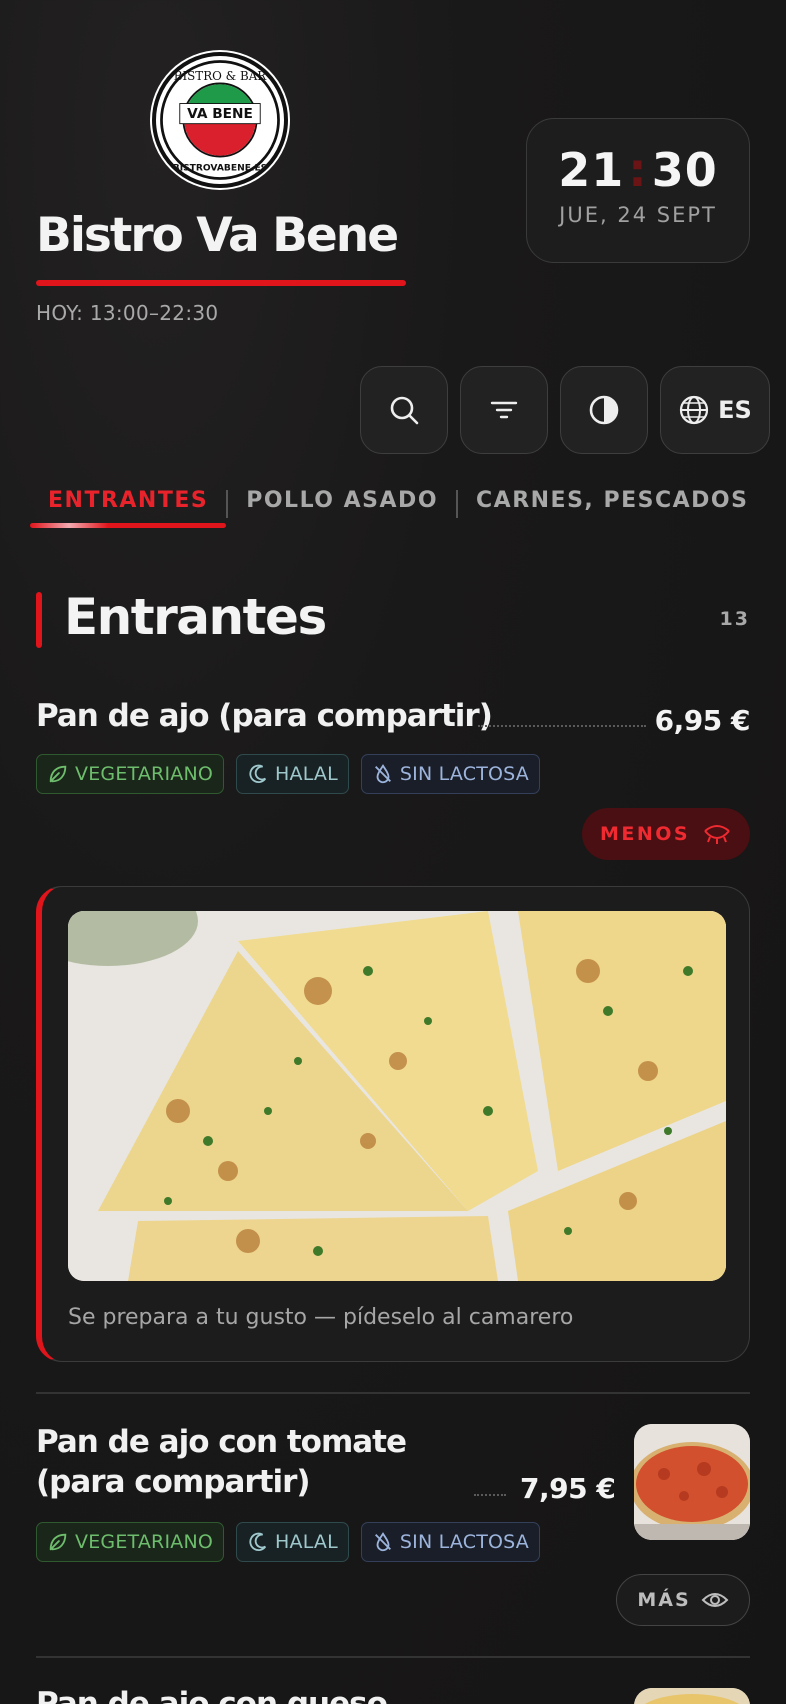  I want to click on section-title: Entrantes, so click(195, 617).